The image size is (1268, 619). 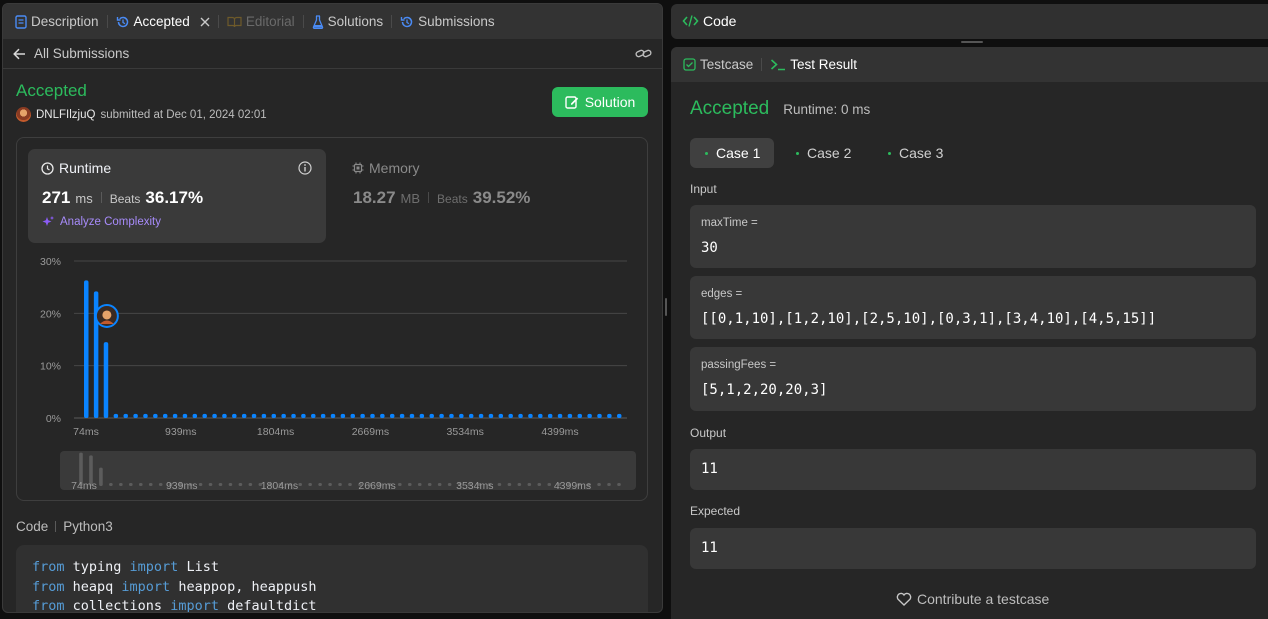 I want to click on case-tab-3: Case 3, so click(x=915, y=153).